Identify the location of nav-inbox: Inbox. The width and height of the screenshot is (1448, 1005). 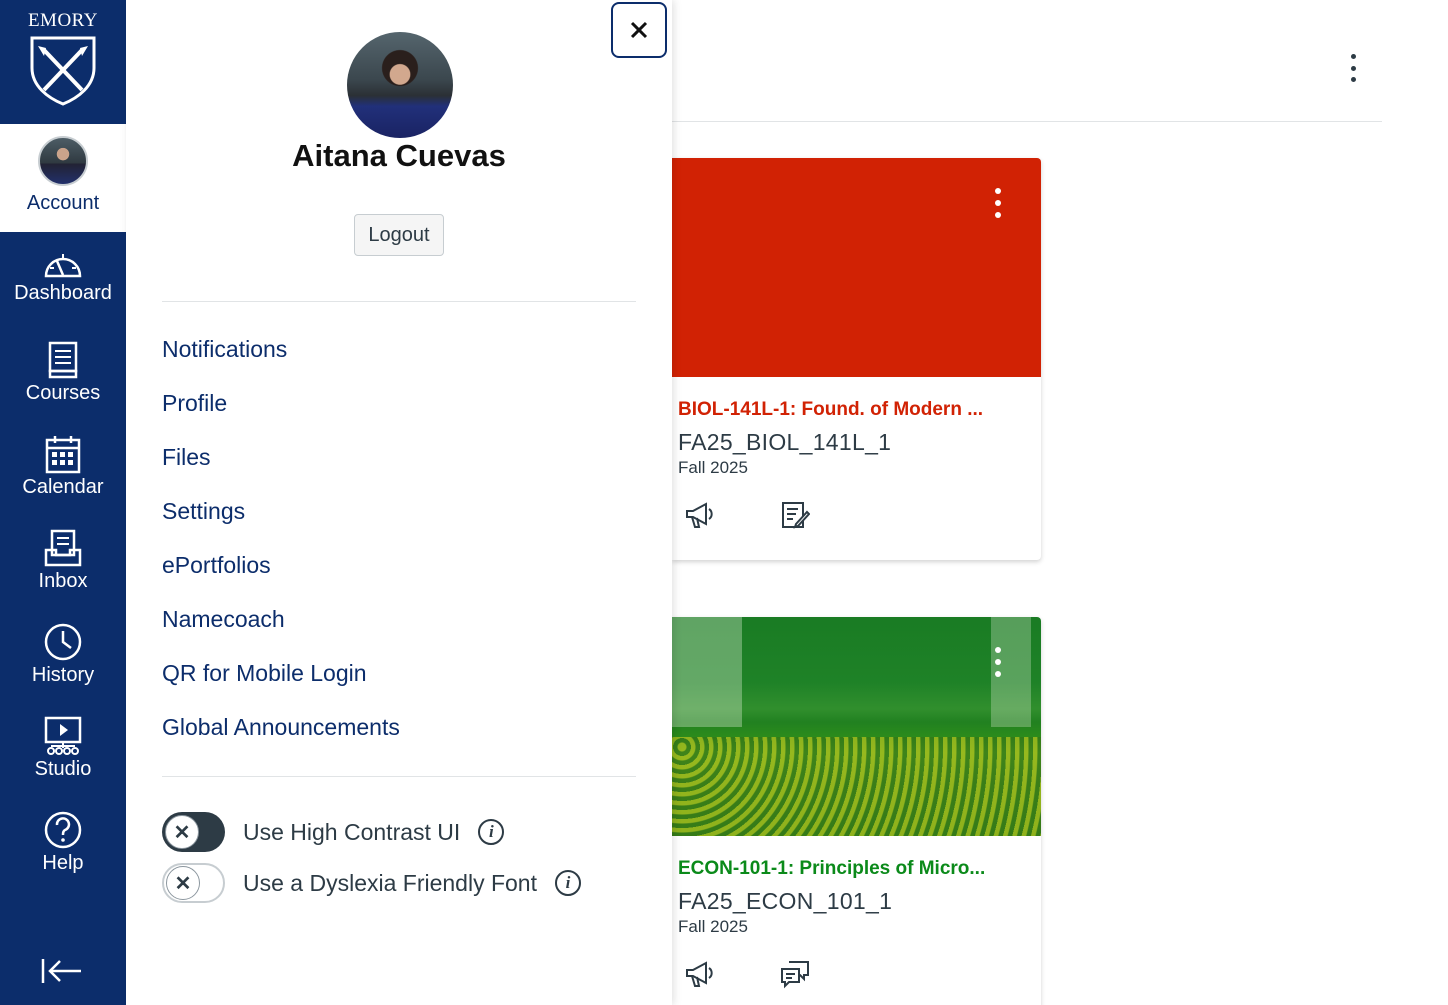
(63, 561).